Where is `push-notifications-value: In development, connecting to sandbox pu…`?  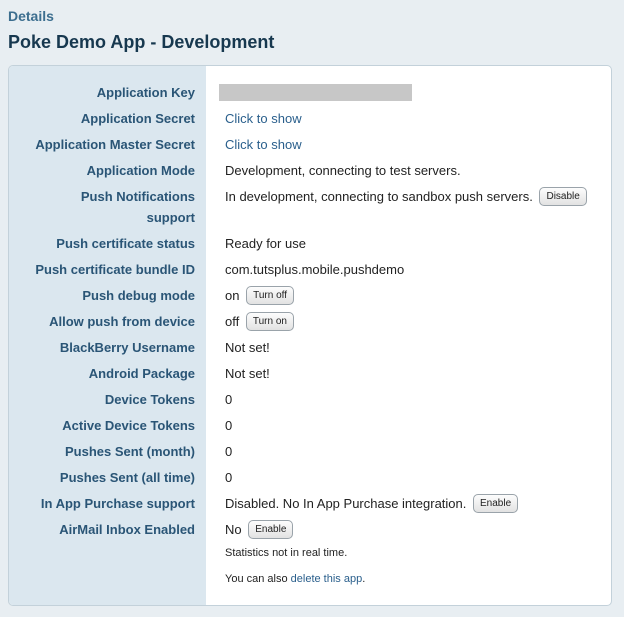
push-notifications-value: In development, connecting to sandbox pu… is located at coordinates (379, 196).